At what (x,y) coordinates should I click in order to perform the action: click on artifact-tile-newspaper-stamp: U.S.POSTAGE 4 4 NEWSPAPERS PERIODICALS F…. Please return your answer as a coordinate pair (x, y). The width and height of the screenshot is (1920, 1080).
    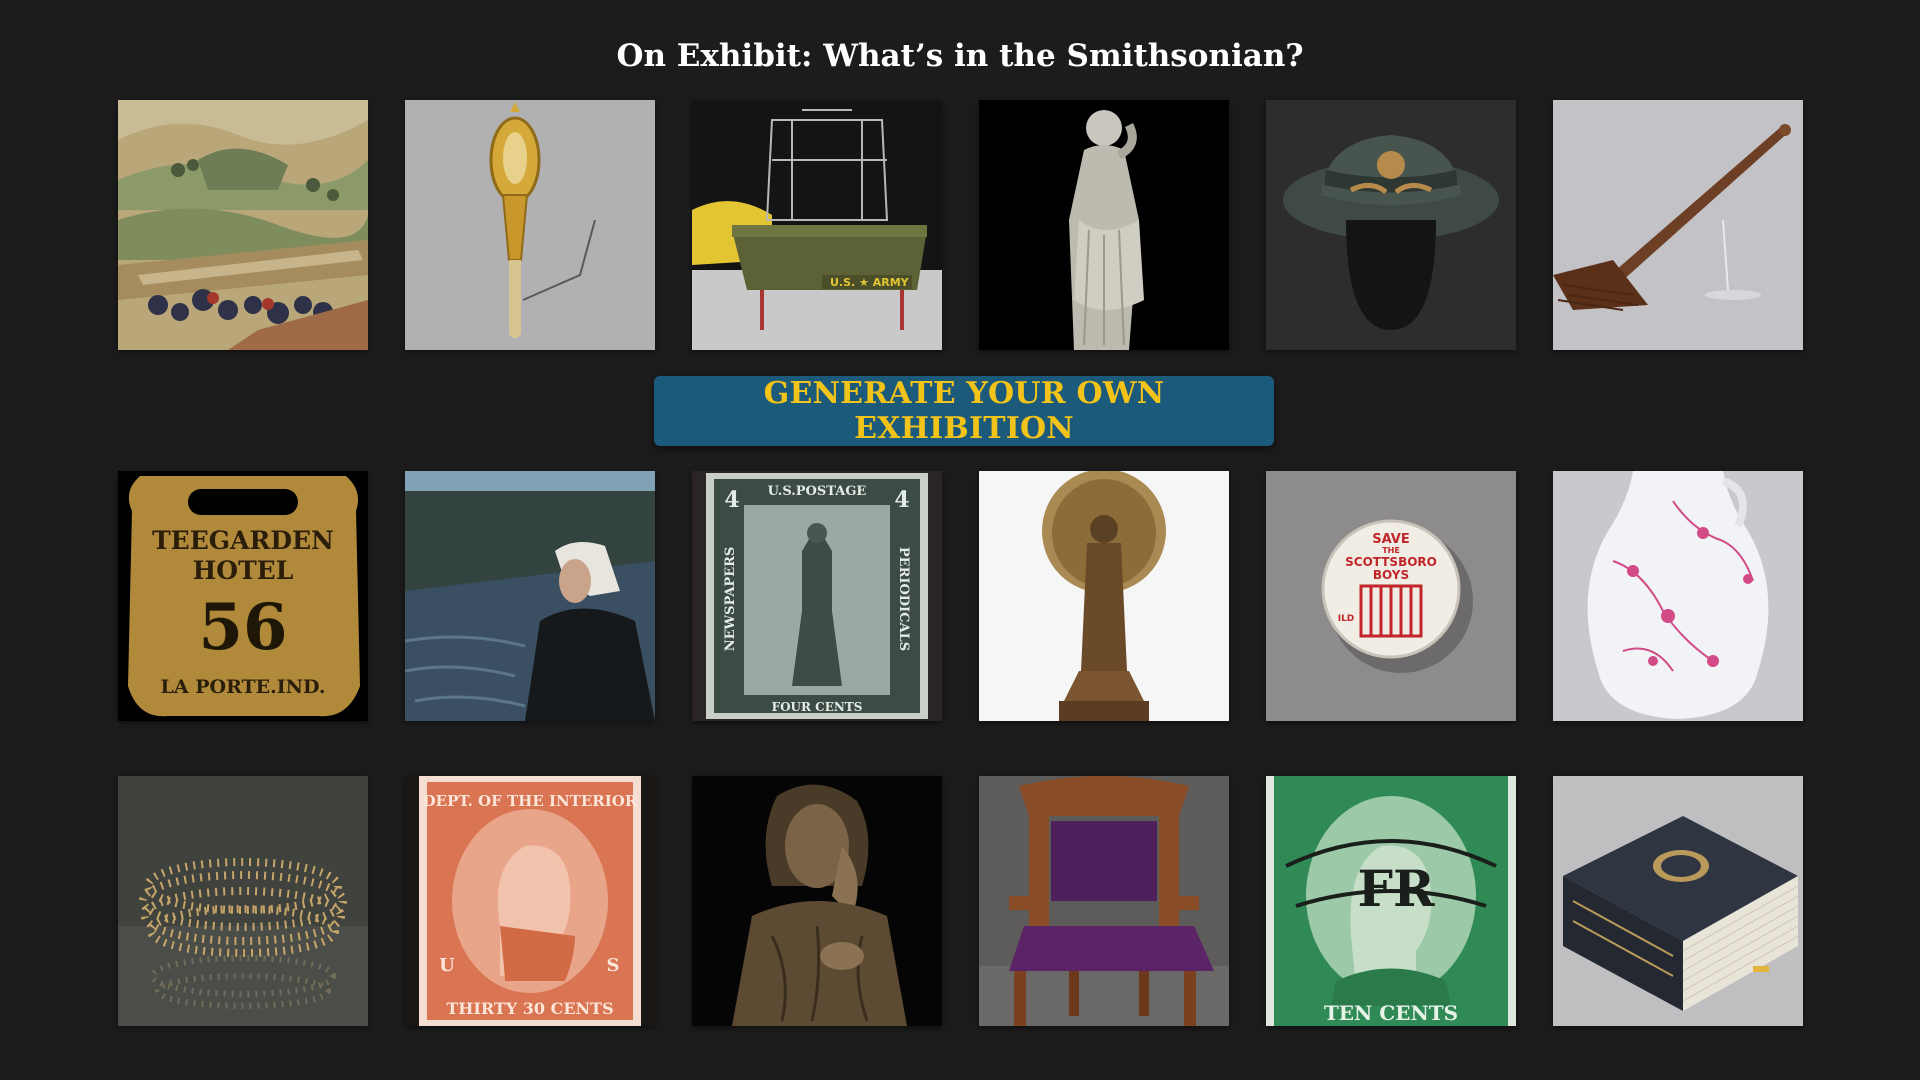
    Looking at the image, I should click on (817, 596).